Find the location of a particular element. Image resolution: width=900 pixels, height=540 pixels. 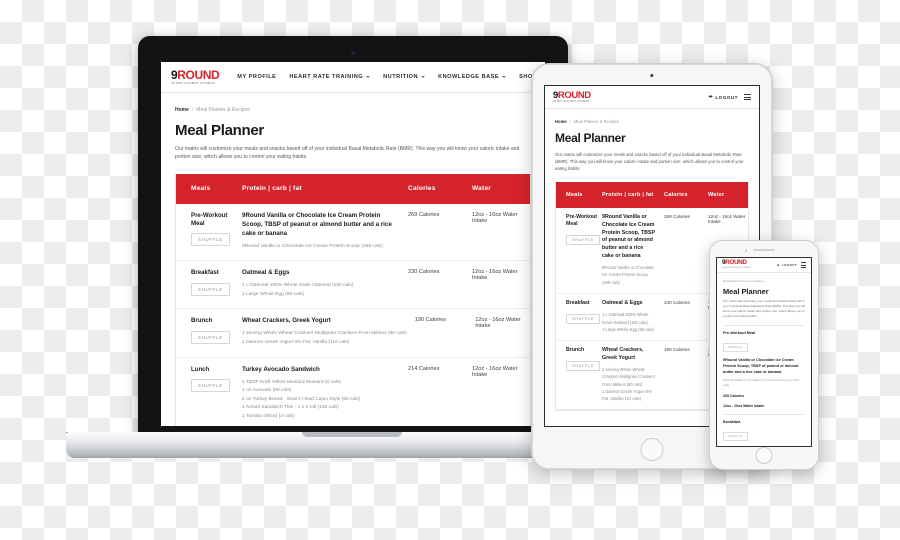

nav-item-nutrition: NUTRITION is located at coordinates (404, 77).